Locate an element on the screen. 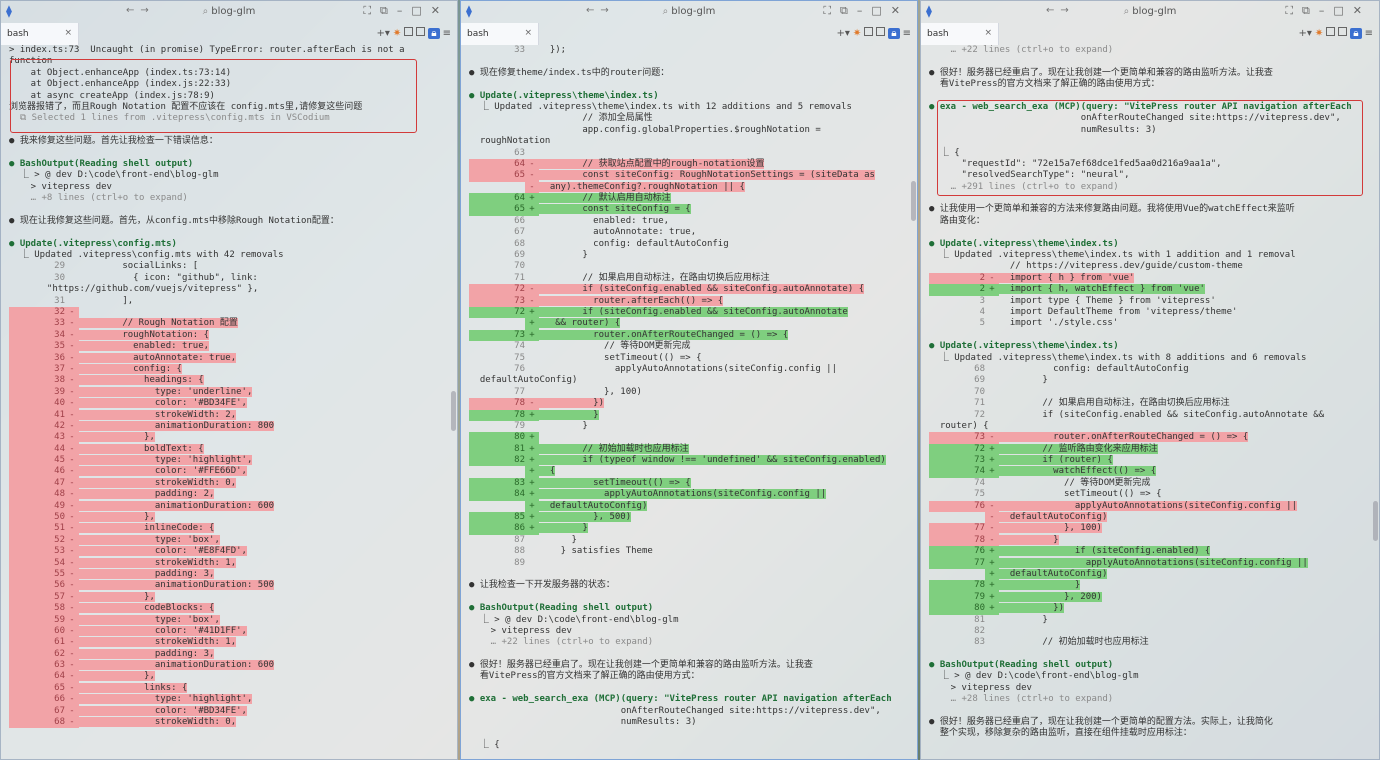 This screenshot has height=760, width=1380. line-text: config: defaultAutoConfig is located at coordinates (1094, 368).